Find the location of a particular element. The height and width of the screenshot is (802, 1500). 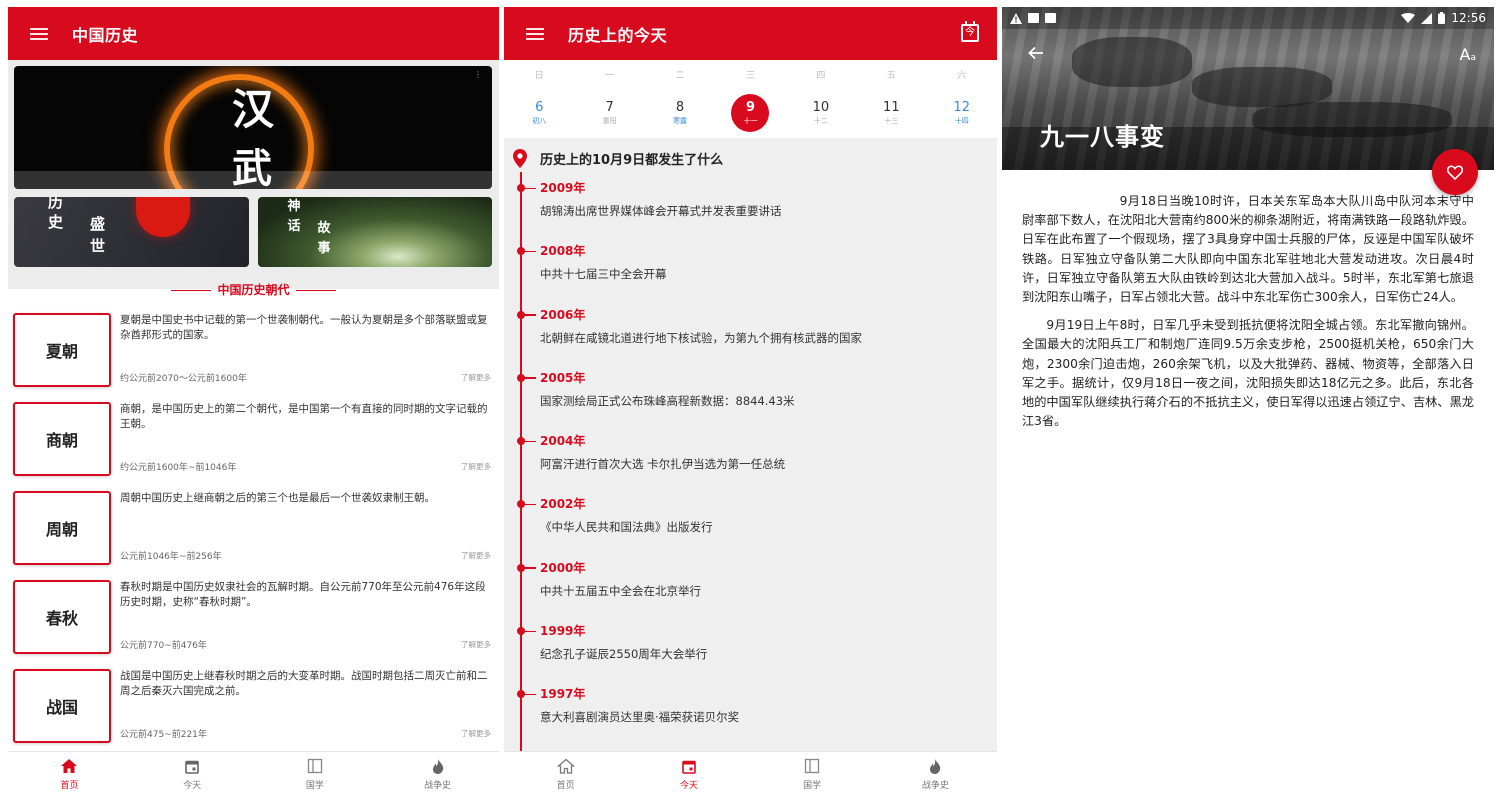

event-text: 中共十五届五中全会在北京举行 is located at coordinates (620, 590).